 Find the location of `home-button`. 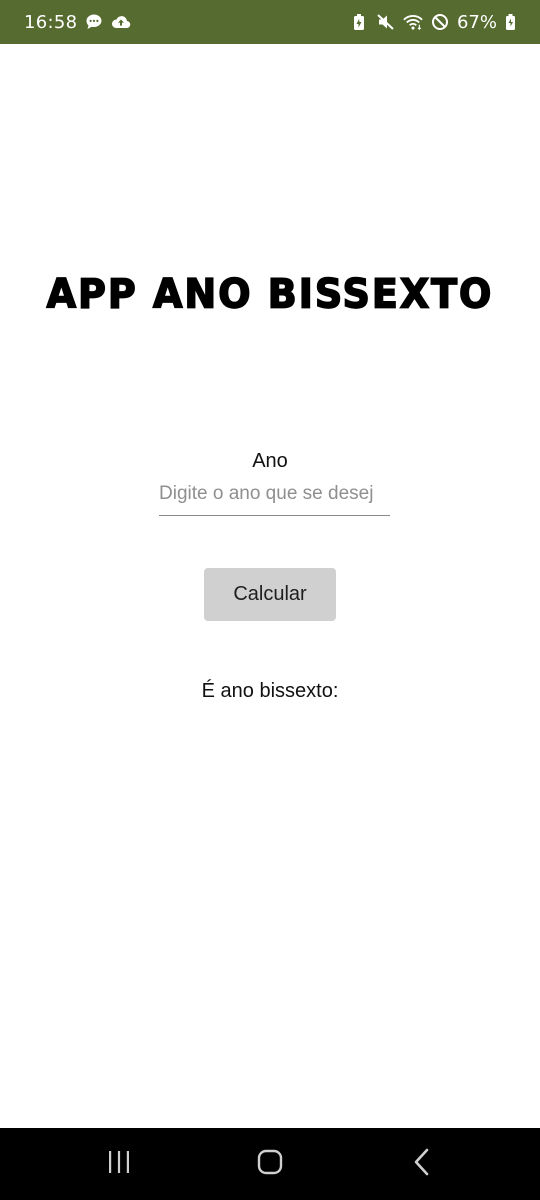

home-button is located at coordinates (270, 1164).